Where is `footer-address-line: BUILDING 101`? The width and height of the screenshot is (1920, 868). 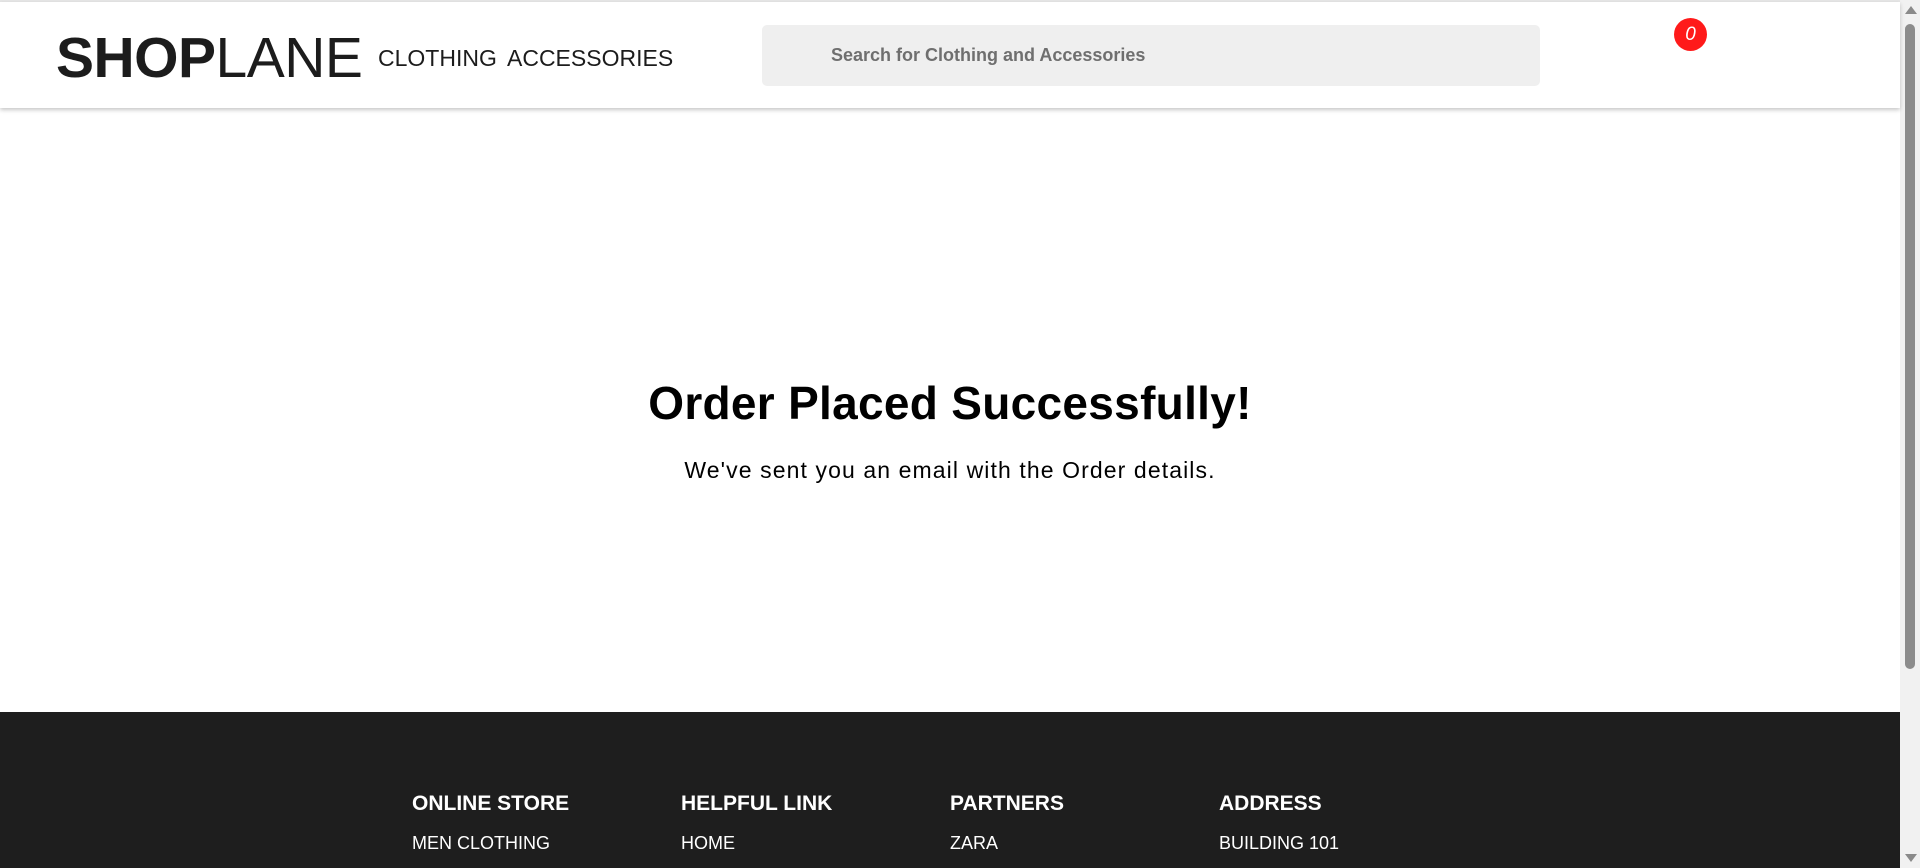
footer-address-line: BUILDING 101 is located at coordinates (1279, 843).